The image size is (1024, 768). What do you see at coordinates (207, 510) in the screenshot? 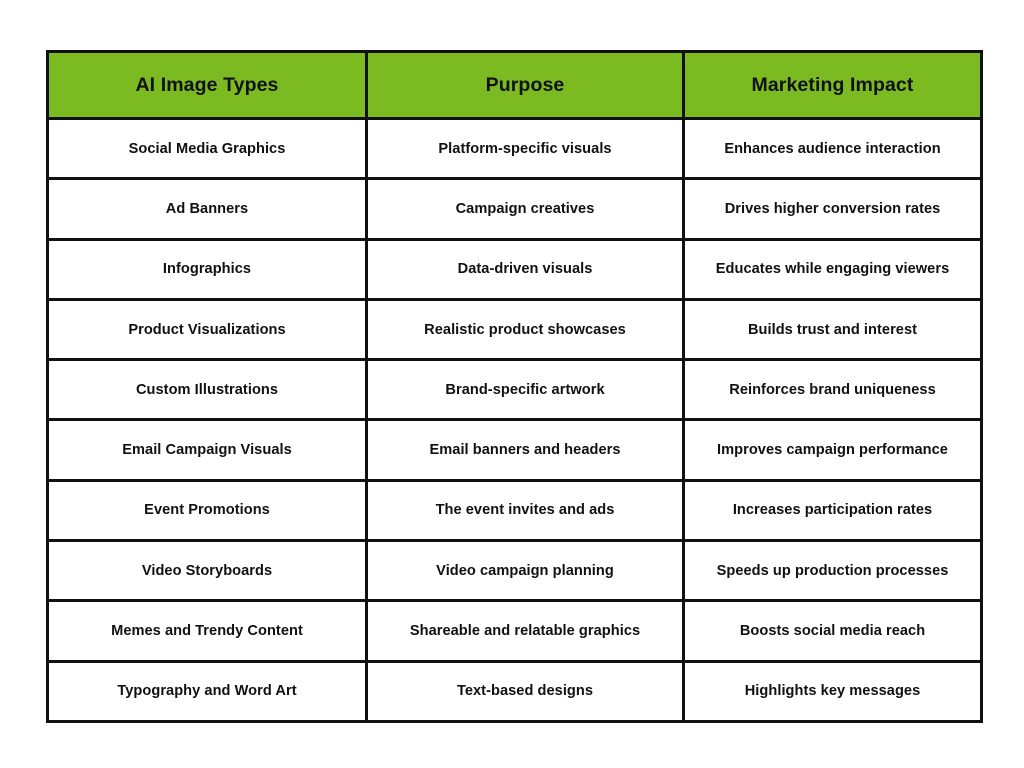
I see `cell-ai-image-type: Event Promotions` at bounding box center [207, 510].